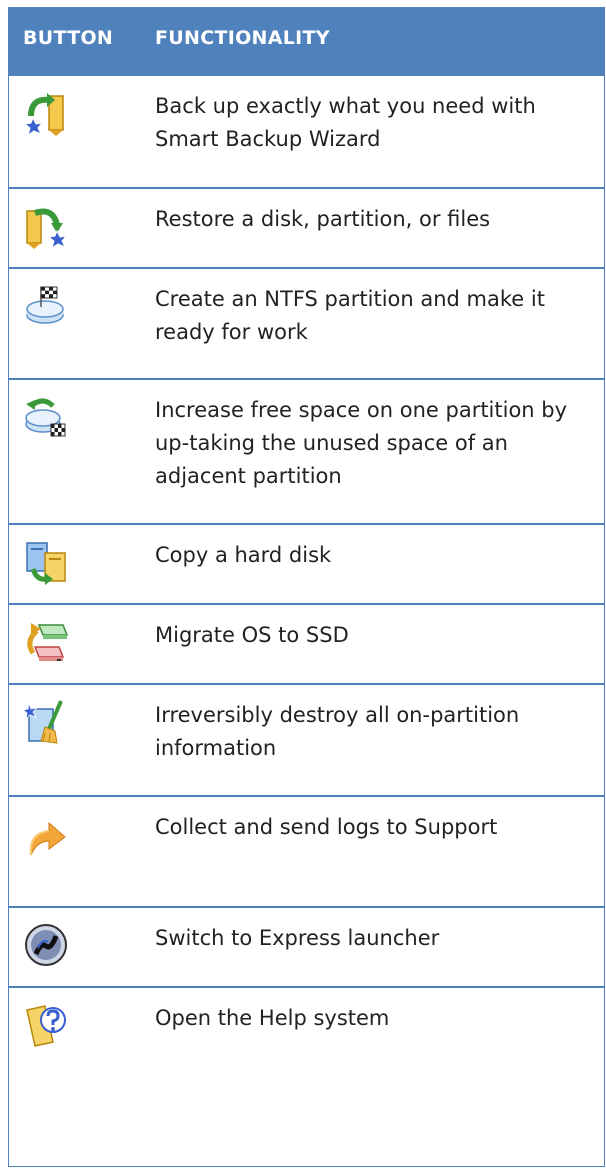 The image size is (606, 1169). I want to click on send-logs-icon, so click(46, 834).